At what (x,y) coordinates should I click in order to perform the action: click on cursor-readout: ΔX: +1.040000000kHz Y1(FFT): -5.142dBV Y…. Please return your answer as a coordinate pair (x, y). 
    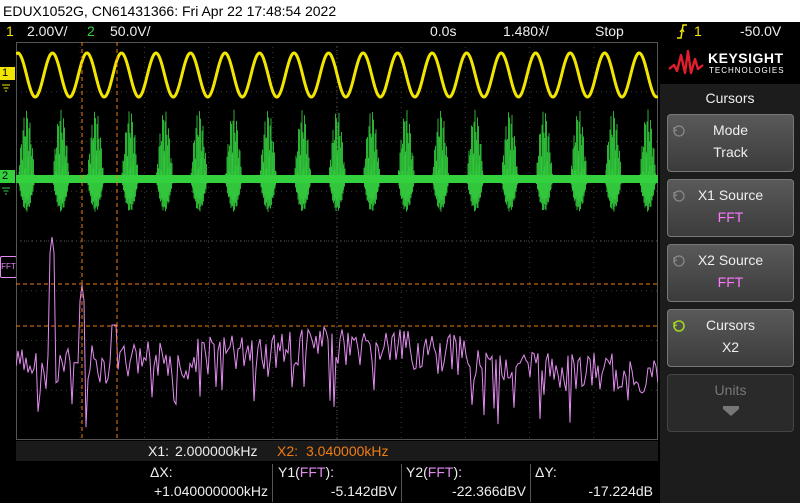
    Looking at the image, I should click on (337, 482).